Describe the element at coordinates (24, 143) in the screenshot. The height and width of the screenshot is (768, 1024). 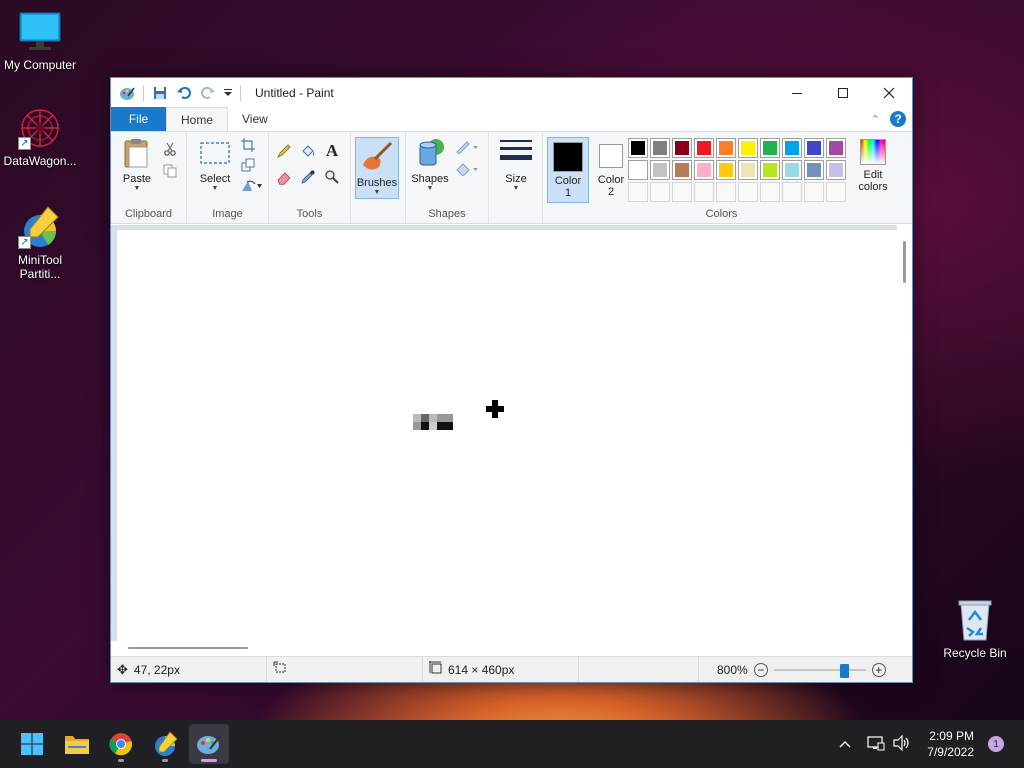
I see `shortcut-arrow-icon: ↗` at that location.